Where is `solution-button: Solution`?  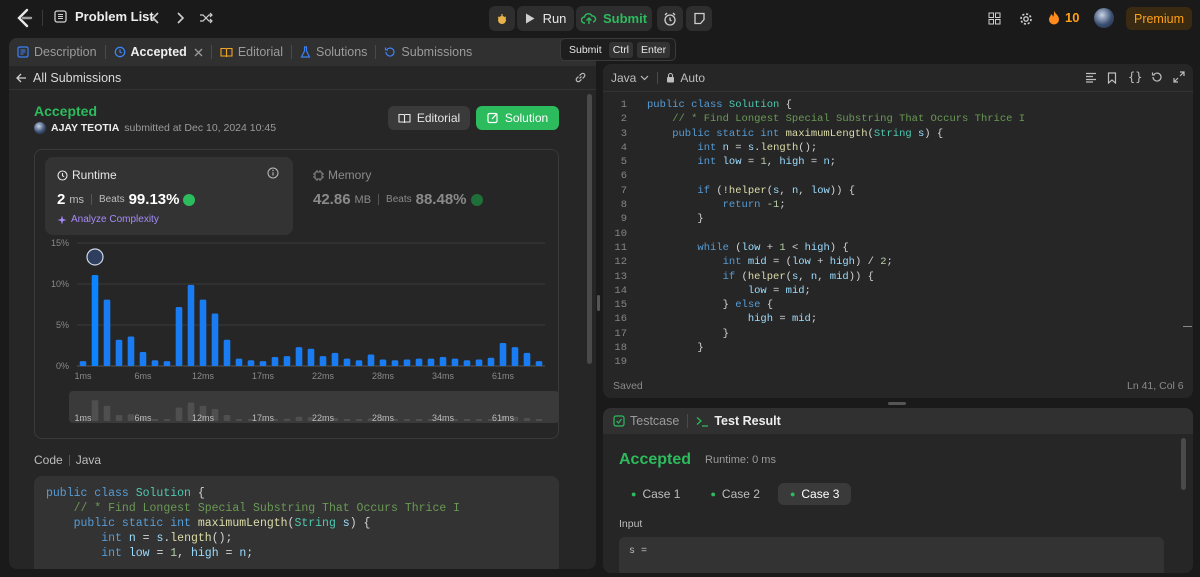 solution-button: Solution is located at coordinates (517, 118).